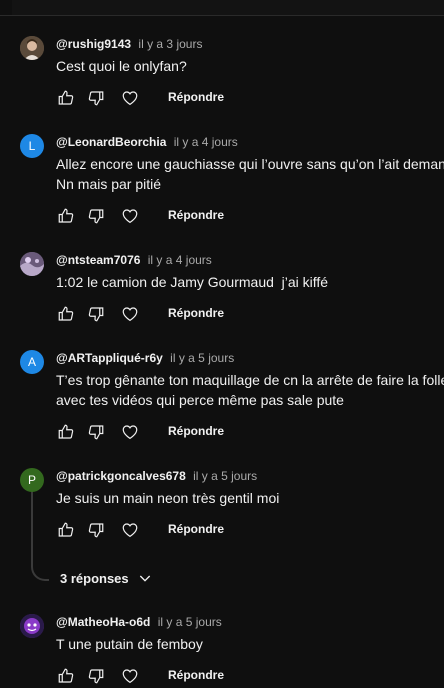  Describe the element at coordinates (93, 44) in the screenshot. I see `comment-author: @rushig9143` at that location.